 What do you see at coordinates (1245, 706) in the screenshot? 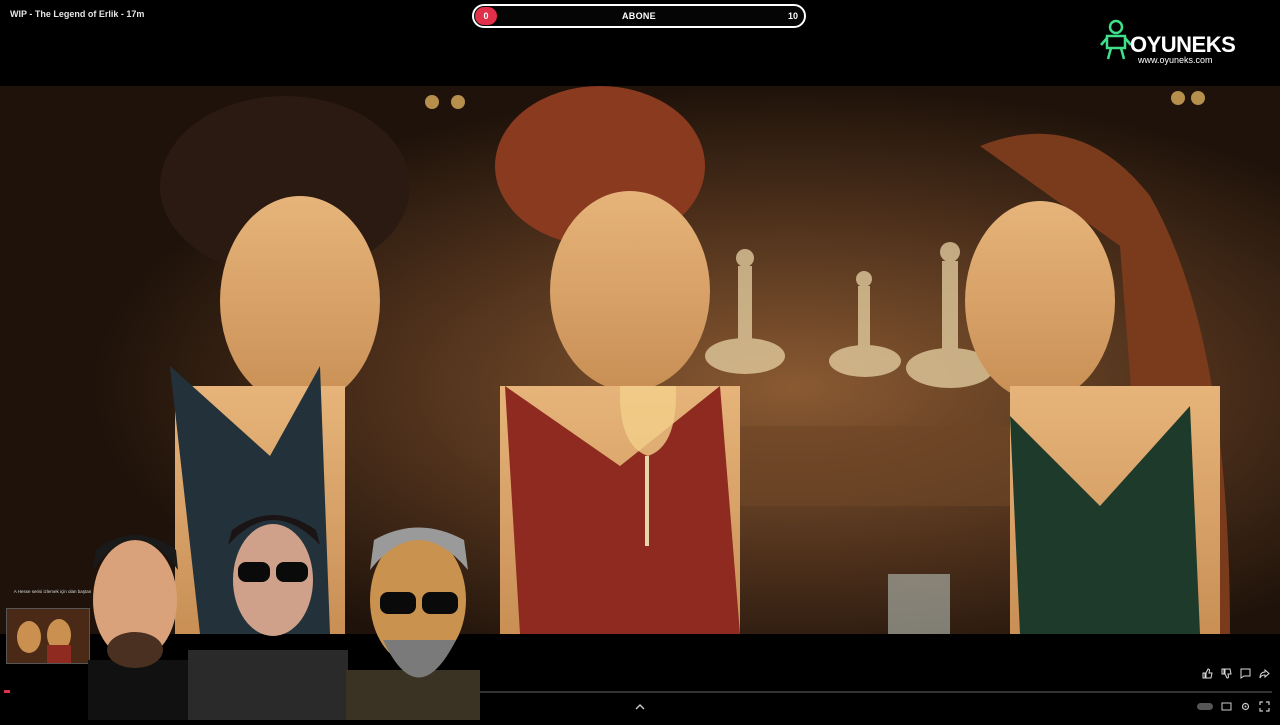
I see `gear-icon` at bounding box center [1245, 706].